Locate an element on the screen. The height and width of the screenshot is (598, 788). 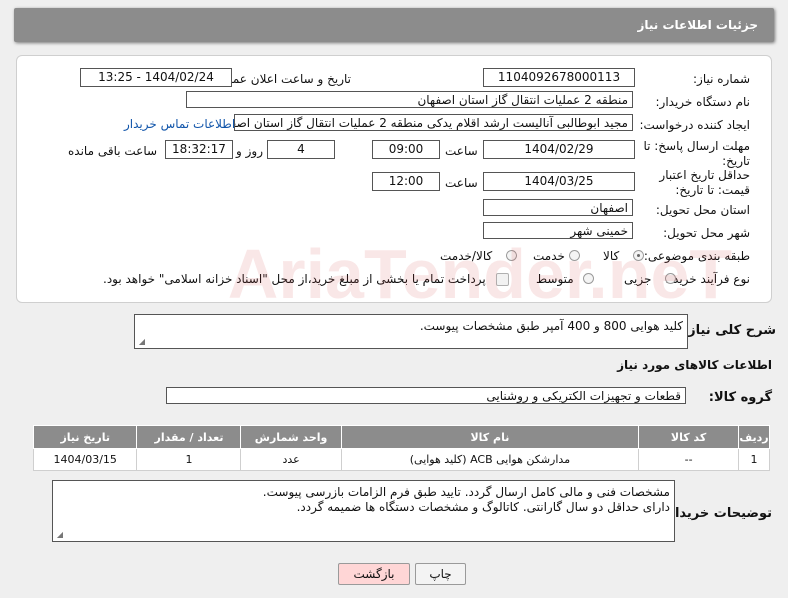
back-button: بازگشت is located at coordinates (374, 574).